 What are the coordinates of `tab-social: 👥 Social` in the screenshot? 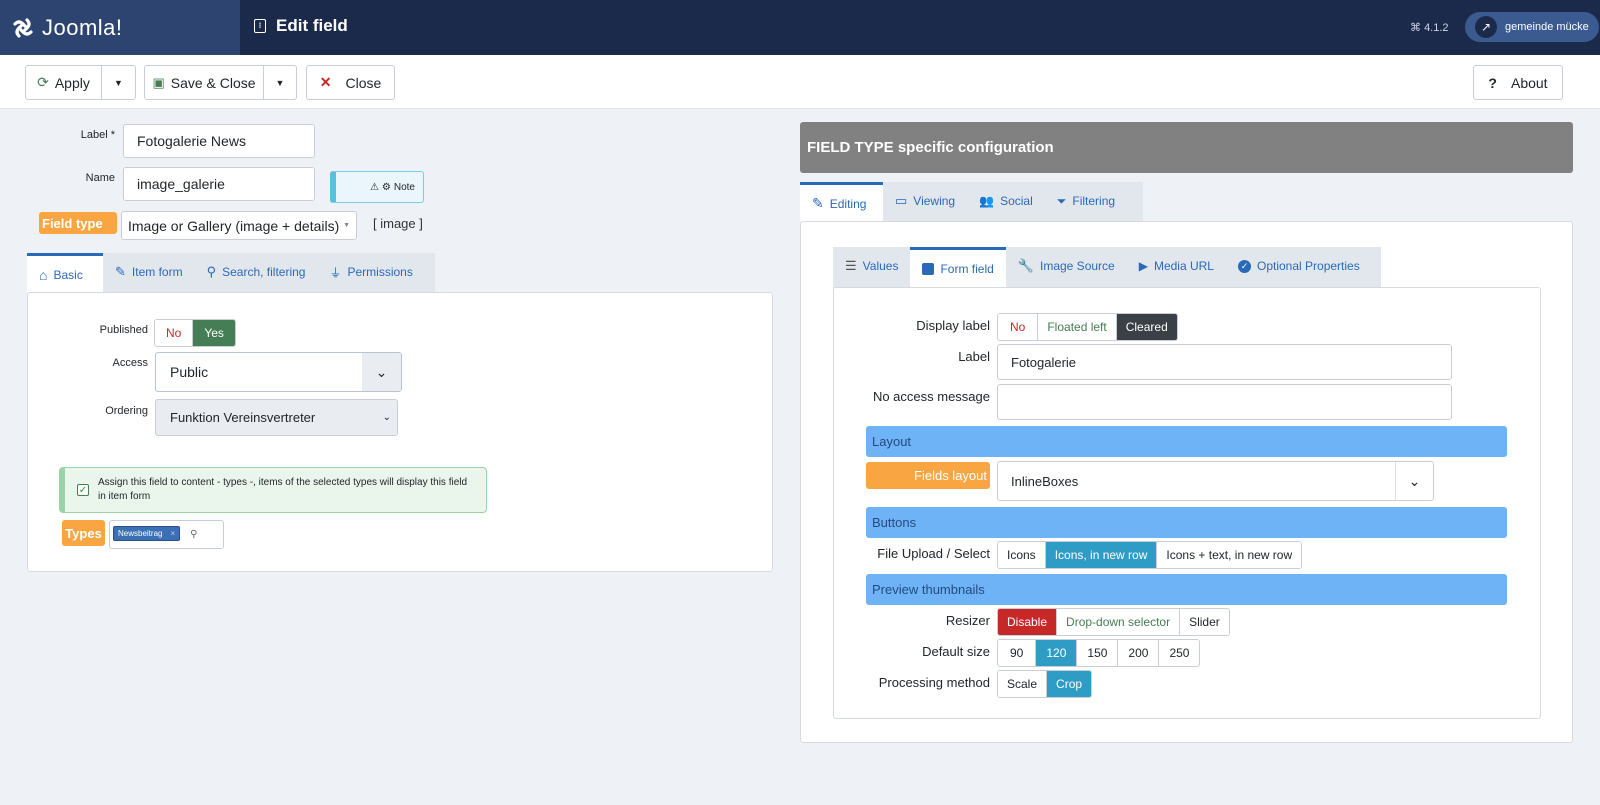 It's located at (1006, 201).